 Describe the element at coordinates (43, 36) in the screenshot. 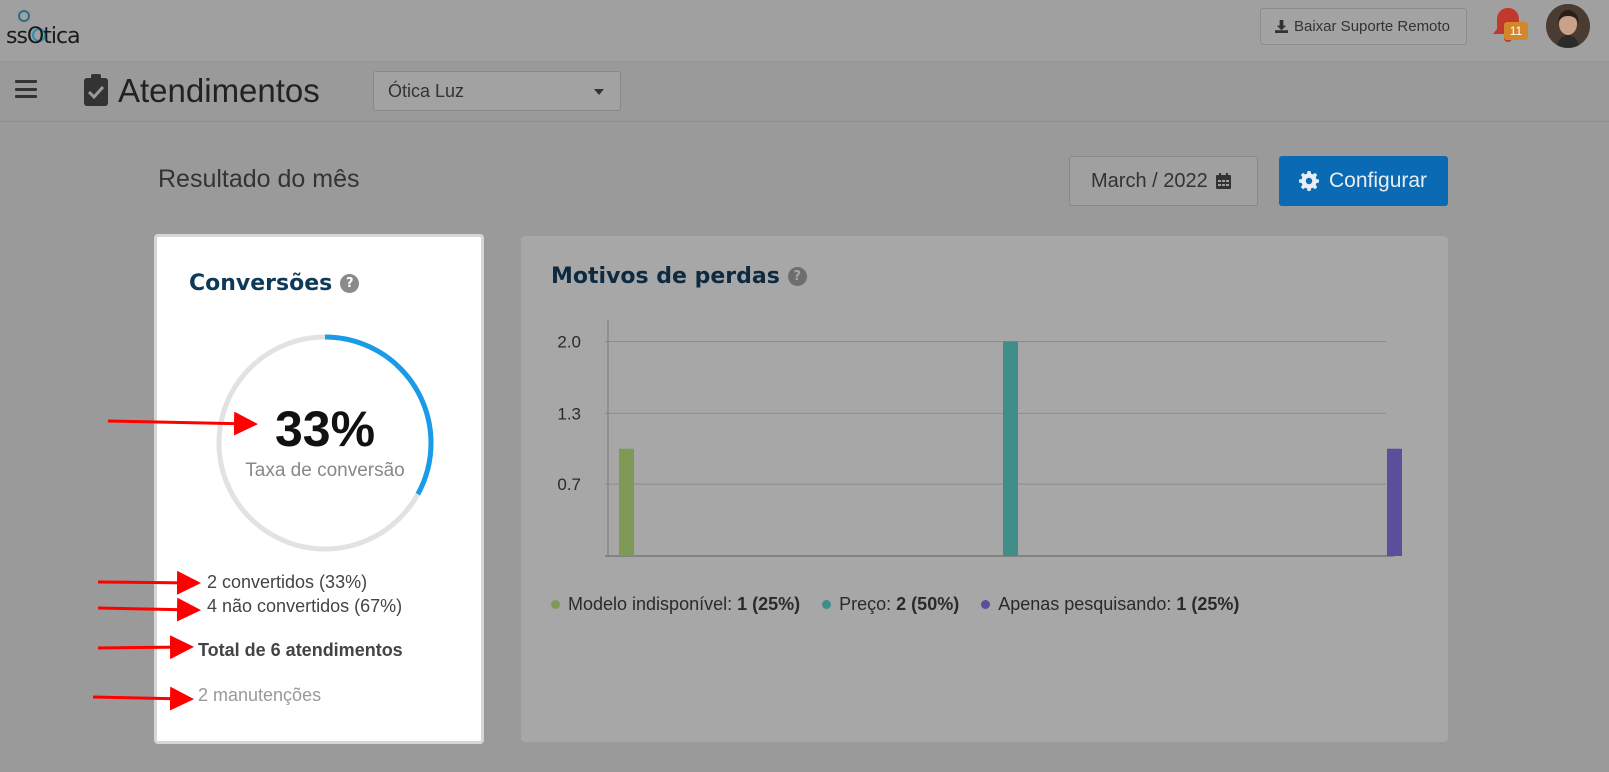

I see `logo-text: ssOtica` at that location.